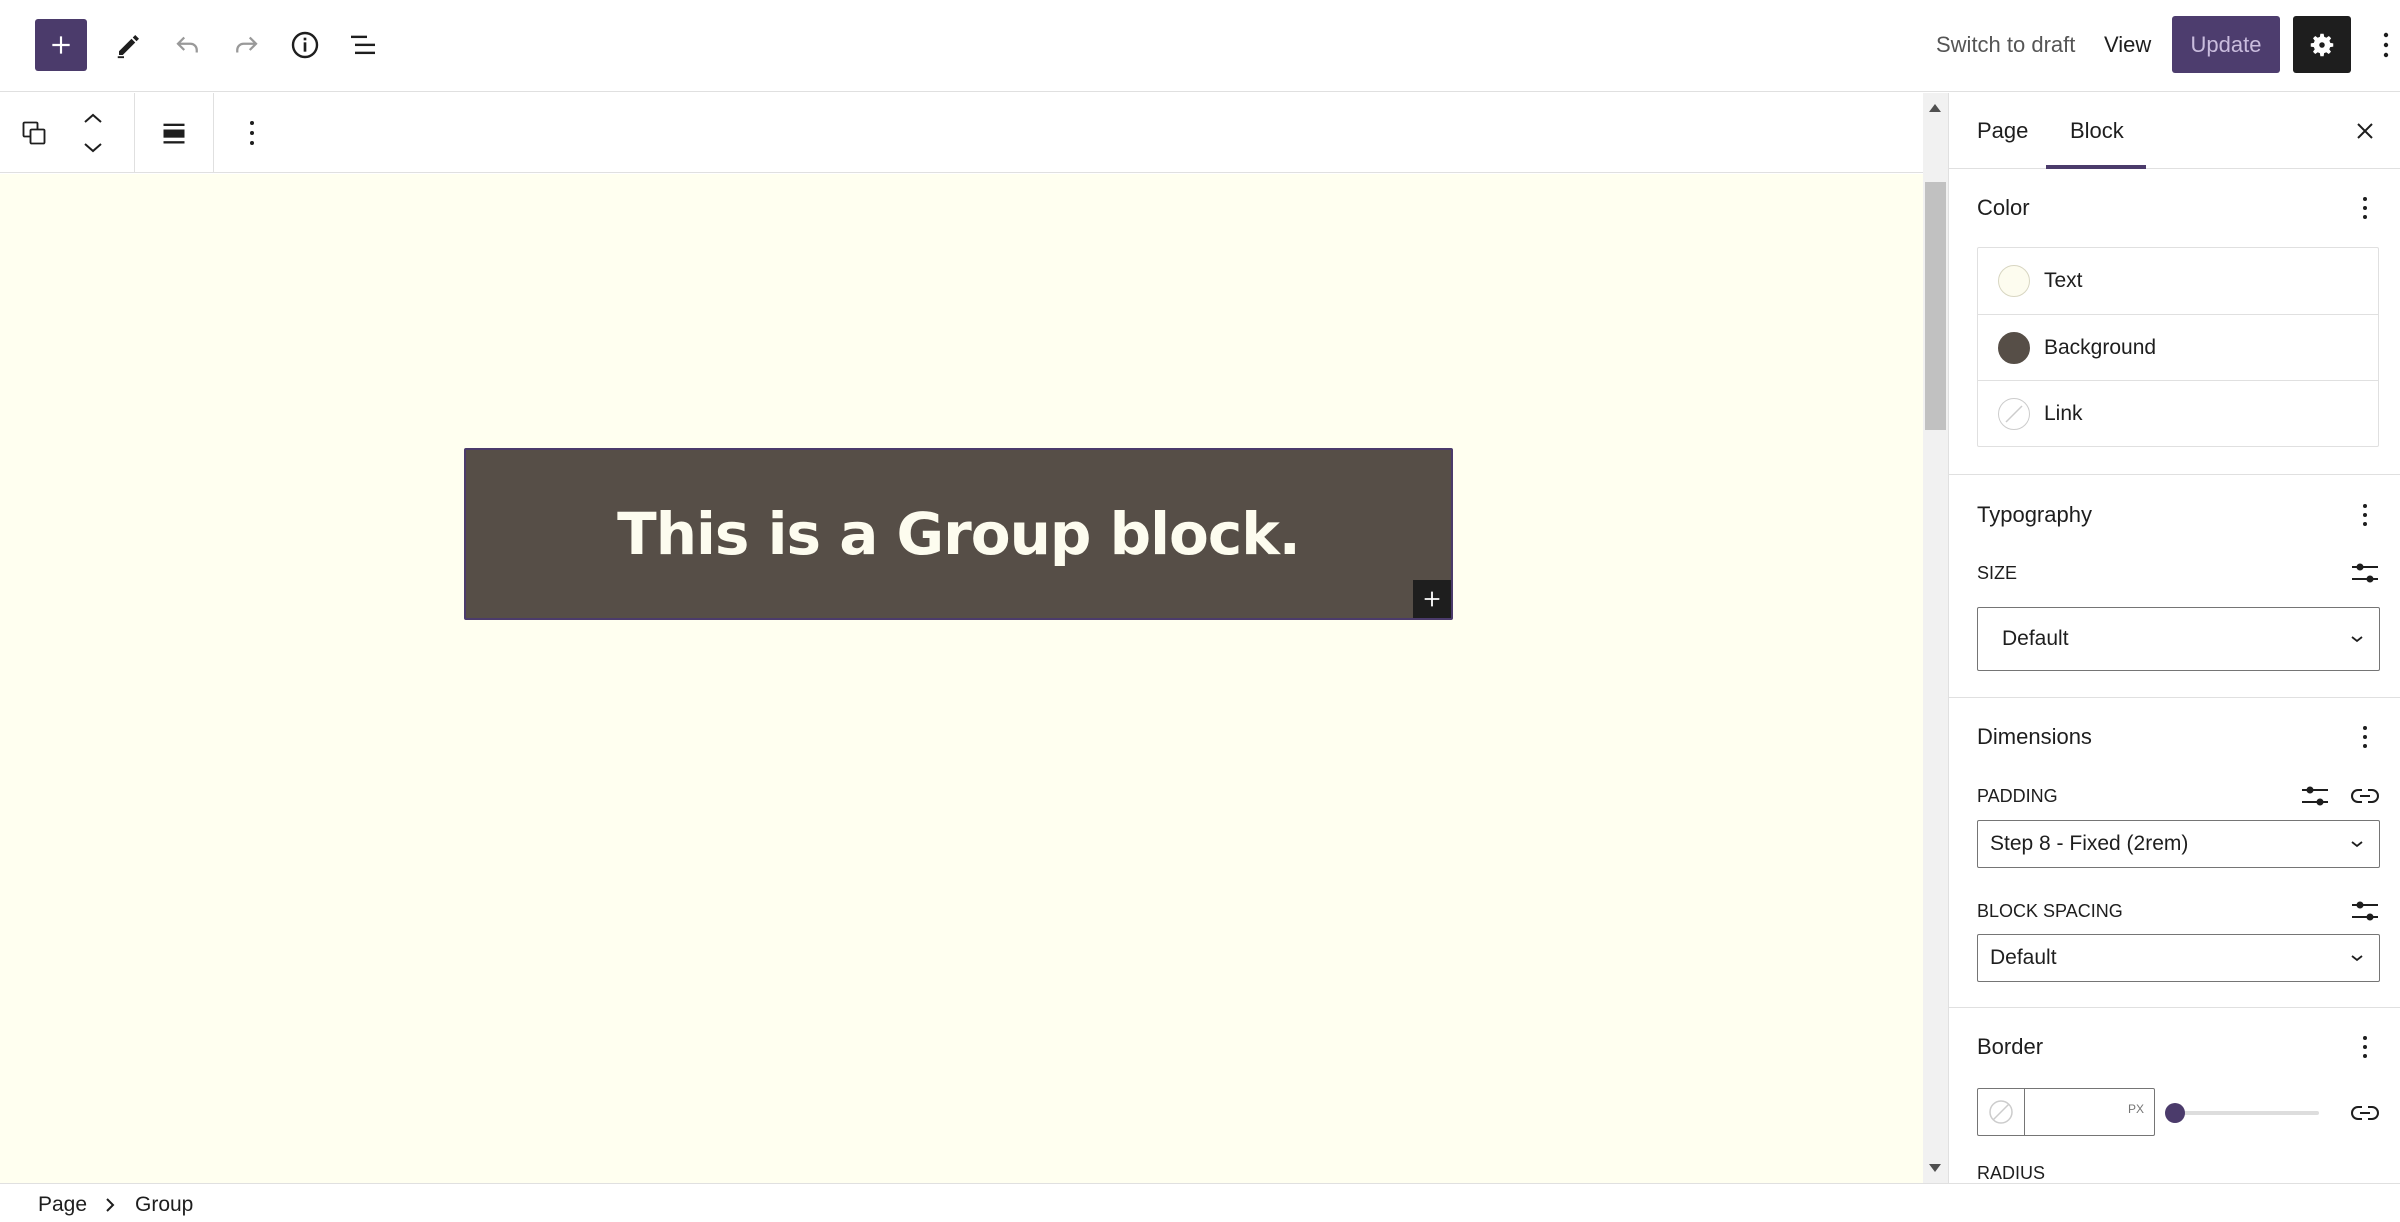  What do you see at coordinates (2226, 44) in the screenshot?
I see `update-button: Update` at bounding box center [2226, 44].